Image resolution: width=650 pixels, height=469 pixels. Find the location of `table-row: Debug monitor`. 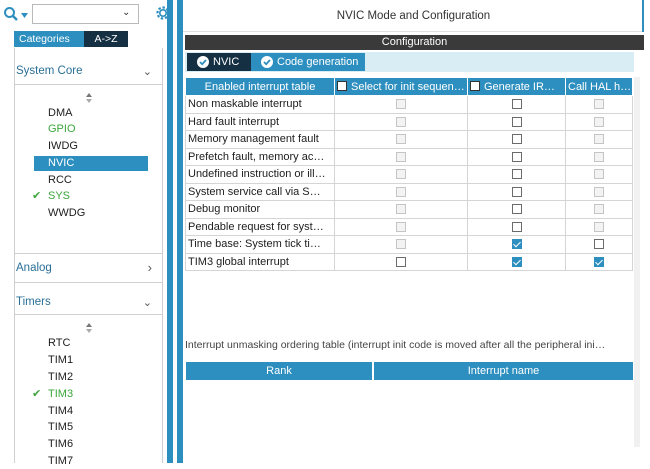

table-row: Debug monitor is located at coordinates (409, 209).